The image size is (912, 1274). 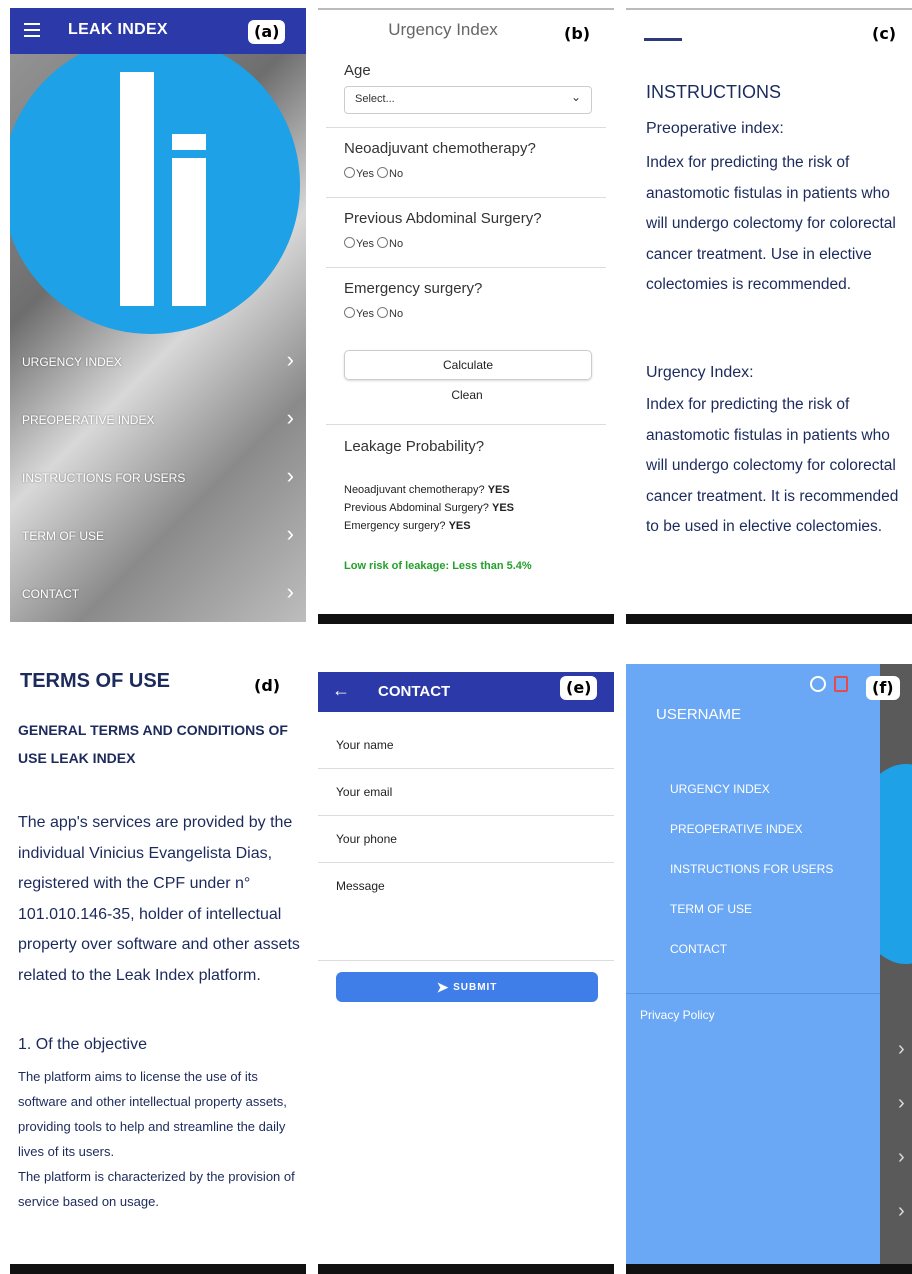 I want to click on drawer-item-contact: CONTACT, so click(x=698, y=949).